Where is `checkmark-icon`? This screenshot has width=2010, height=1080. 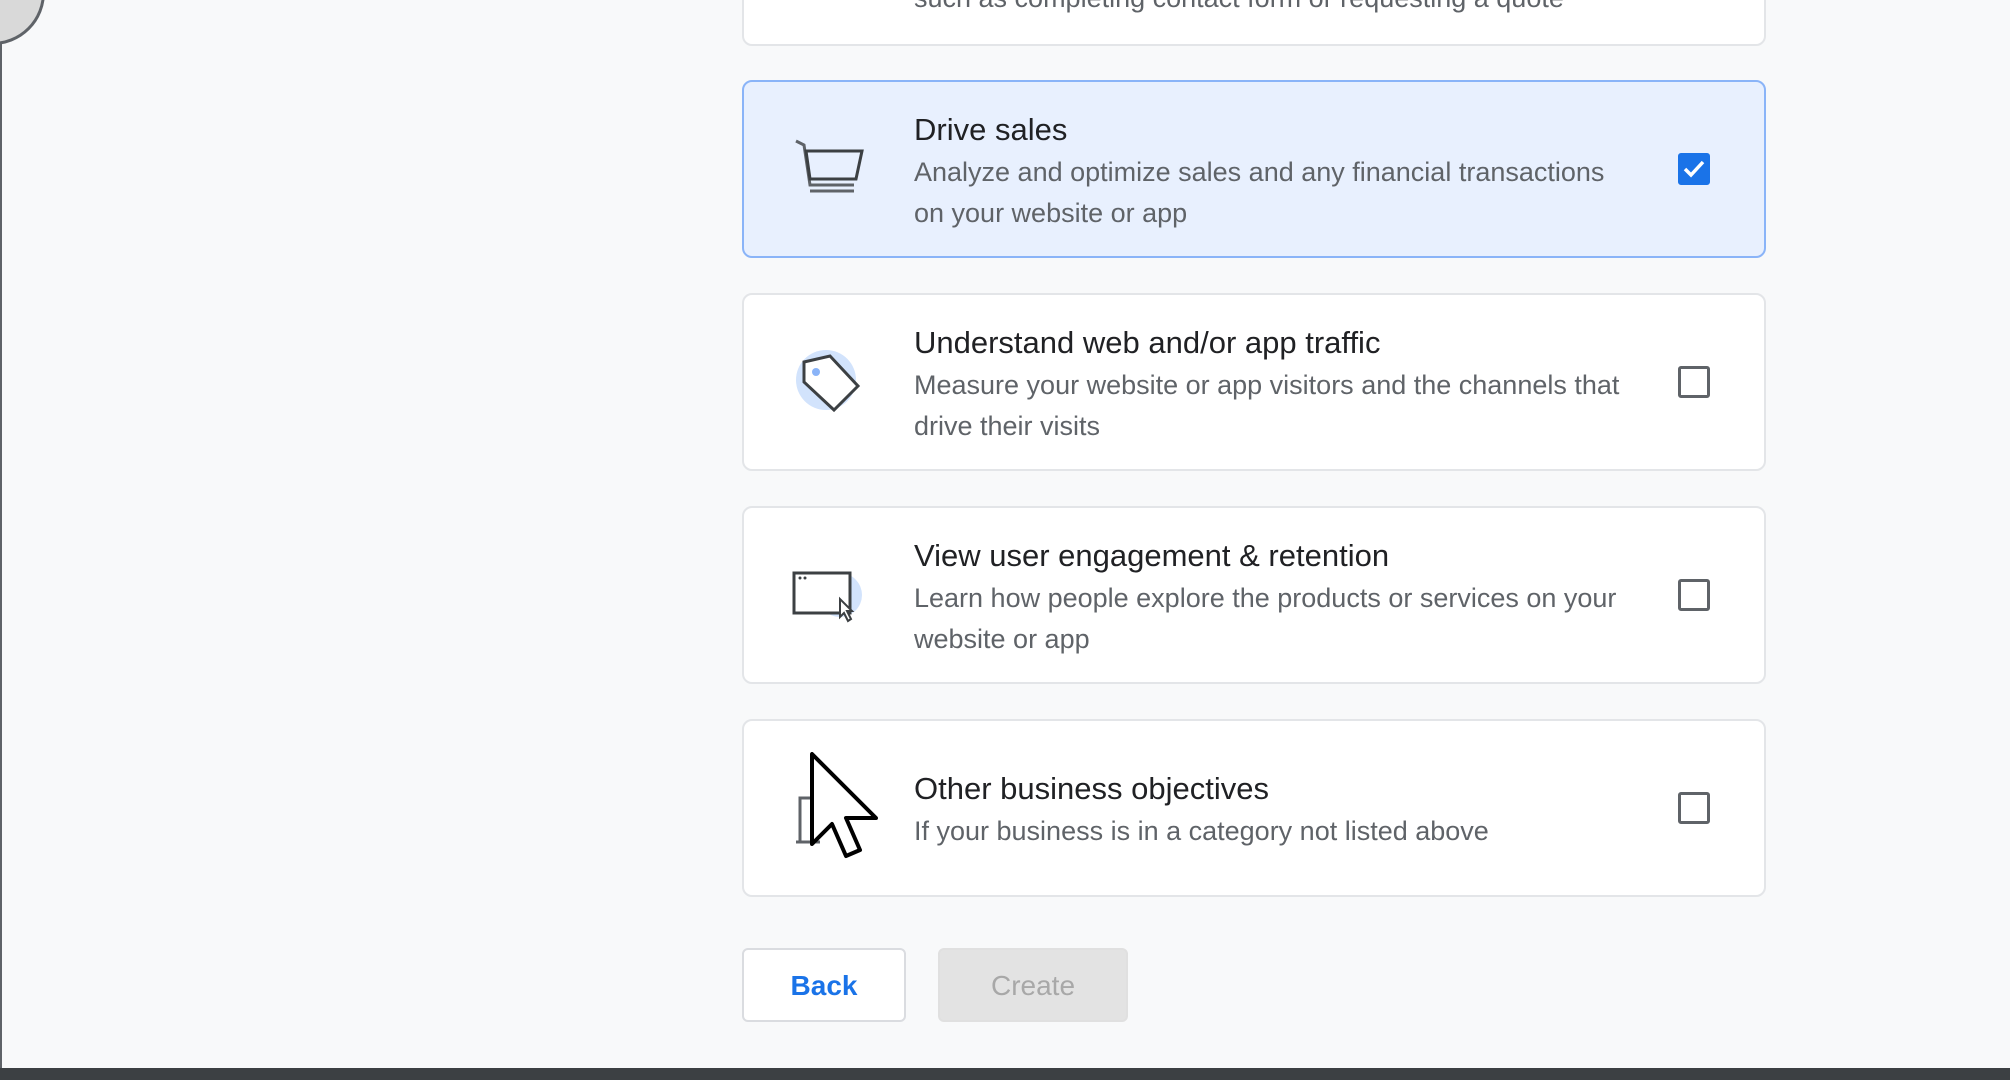 checkmark-icon is located at coordinates (1694, 169).